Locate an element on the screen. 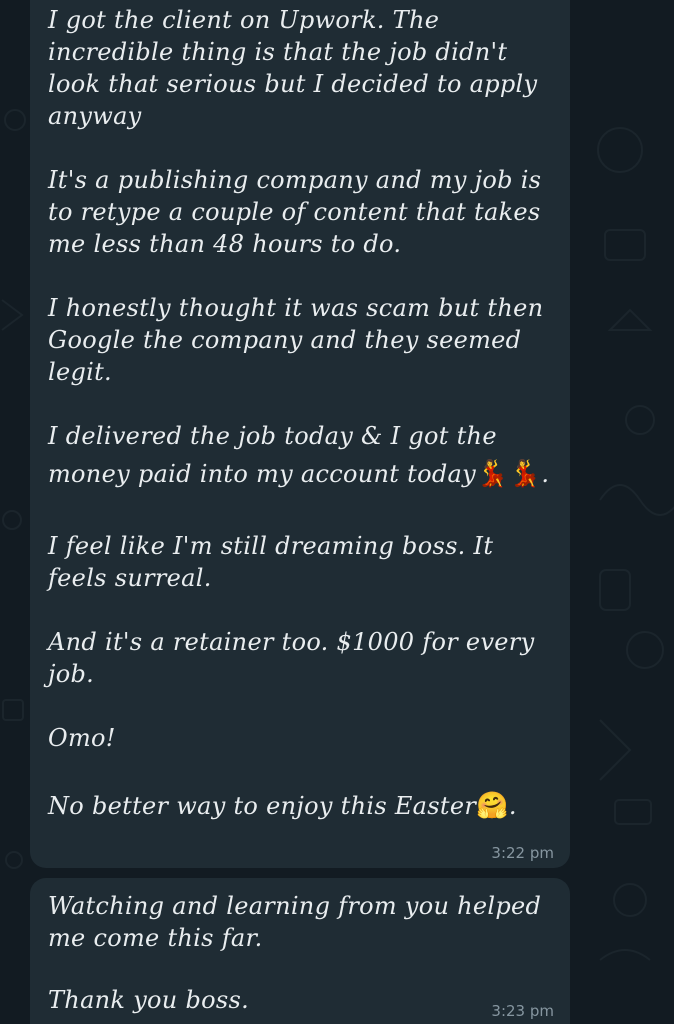 Image resolution: width=674 pixels, height=1024 pixels. message-text-line: Thank you boss. is located at coordinates (149, 1000).